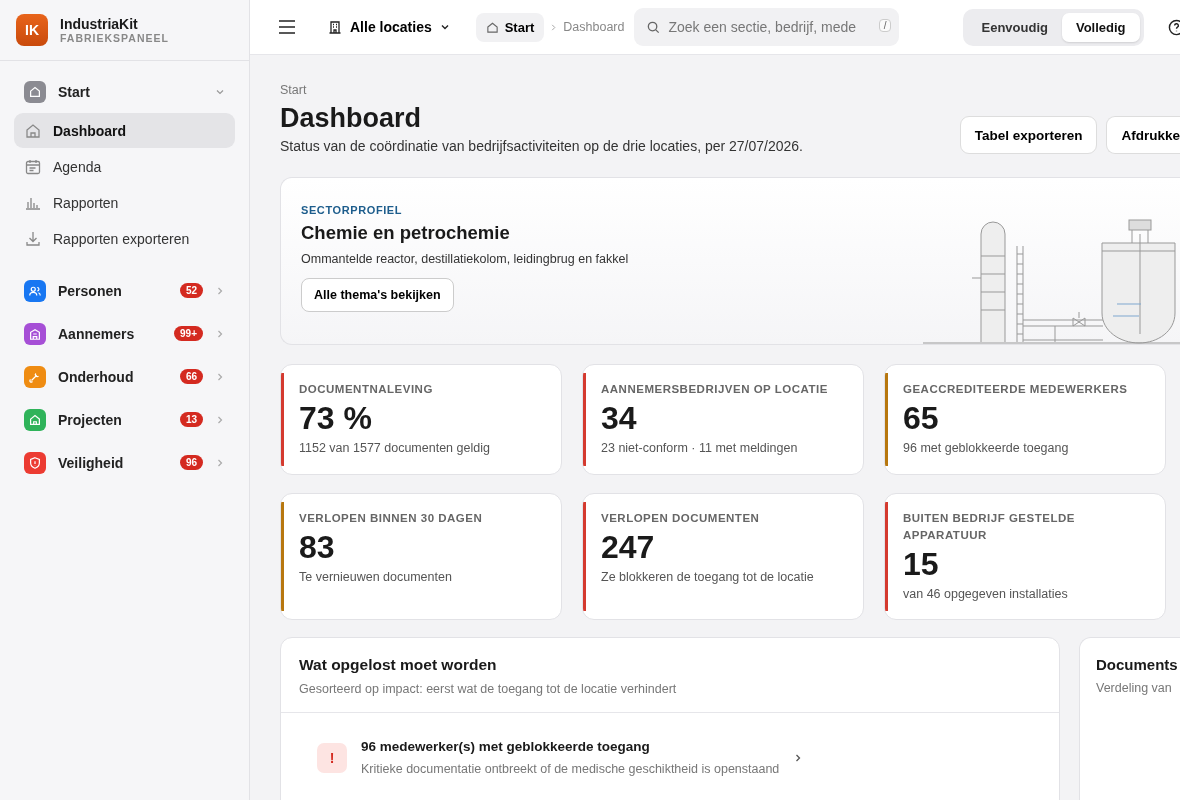 The image size is (1180, 800). What do you see at coordinates (188, 333) in the screenshot?
I see `count-badge: 99+` at bounding box center [188, 333].